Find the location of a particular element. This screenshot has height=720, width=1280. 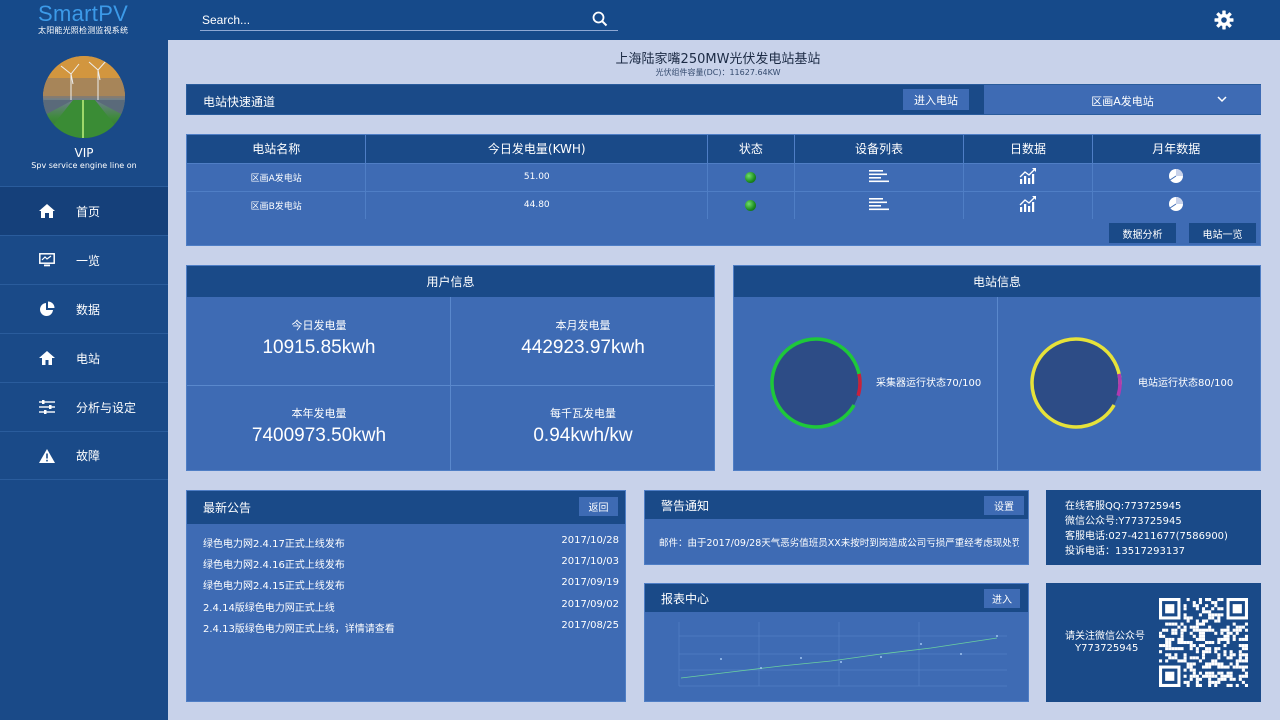

settings-button: 设置 is located at coordinates (1004, 505).